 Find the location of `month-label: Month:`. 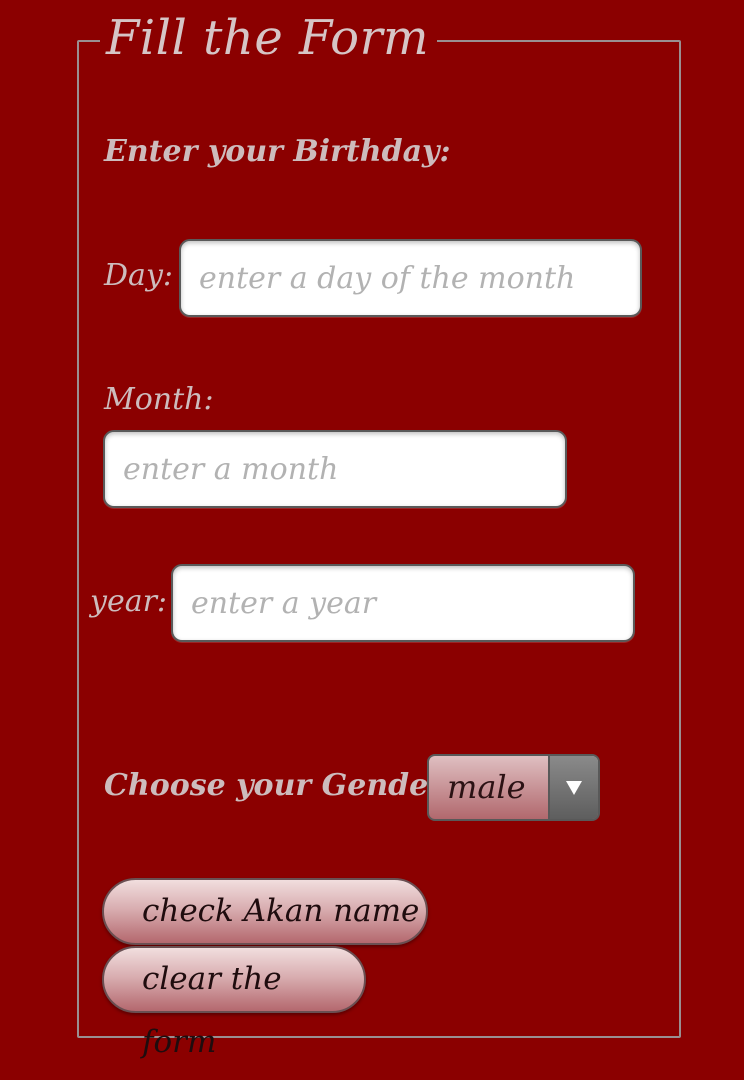

month-label: Month: is located at coordinates (159, 399).